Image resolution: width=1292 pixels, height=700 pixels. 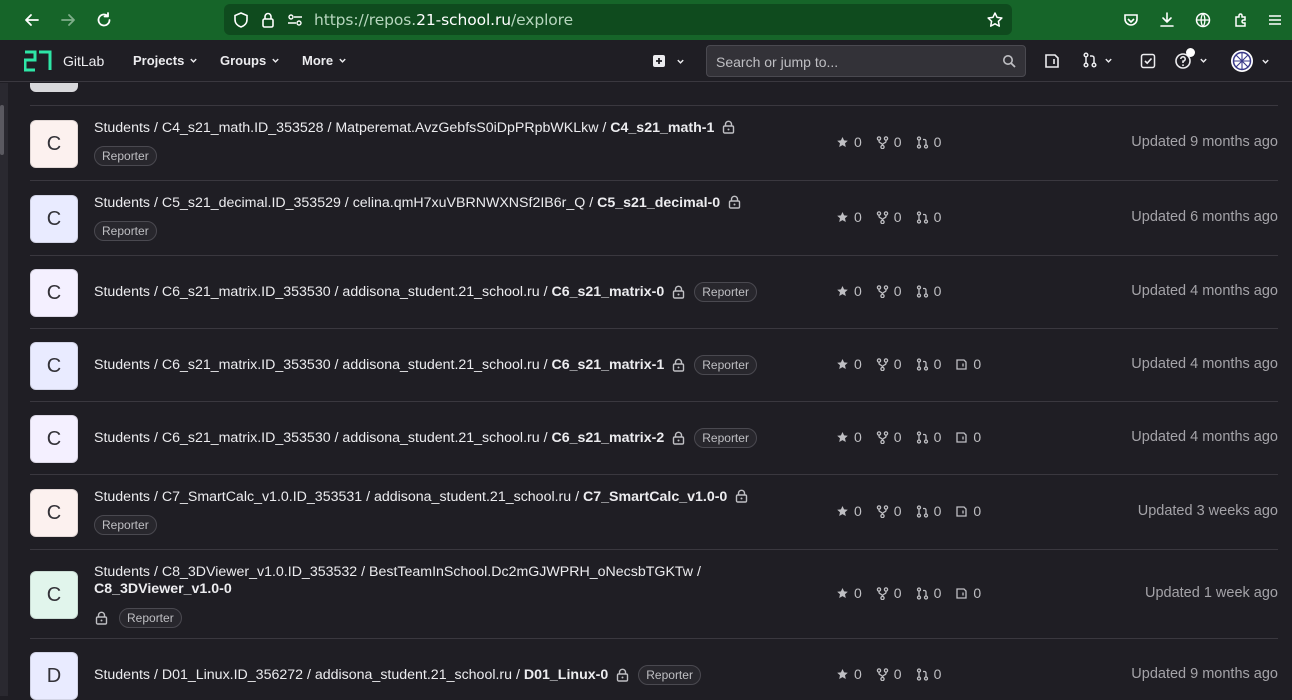 What do you see at coordinates (1148, 61) in the screenshot?
I see `todo-icon` at bounding box center [1148, 61].